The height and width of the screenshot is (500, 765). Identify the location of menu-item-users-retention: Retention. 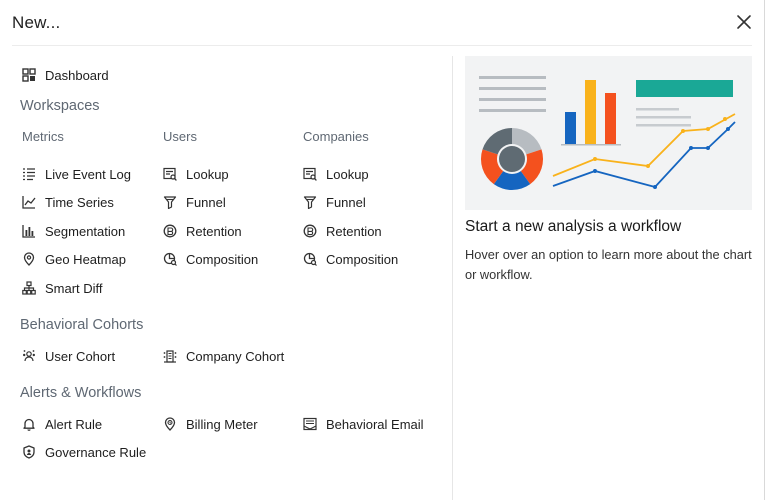
(202, 231).